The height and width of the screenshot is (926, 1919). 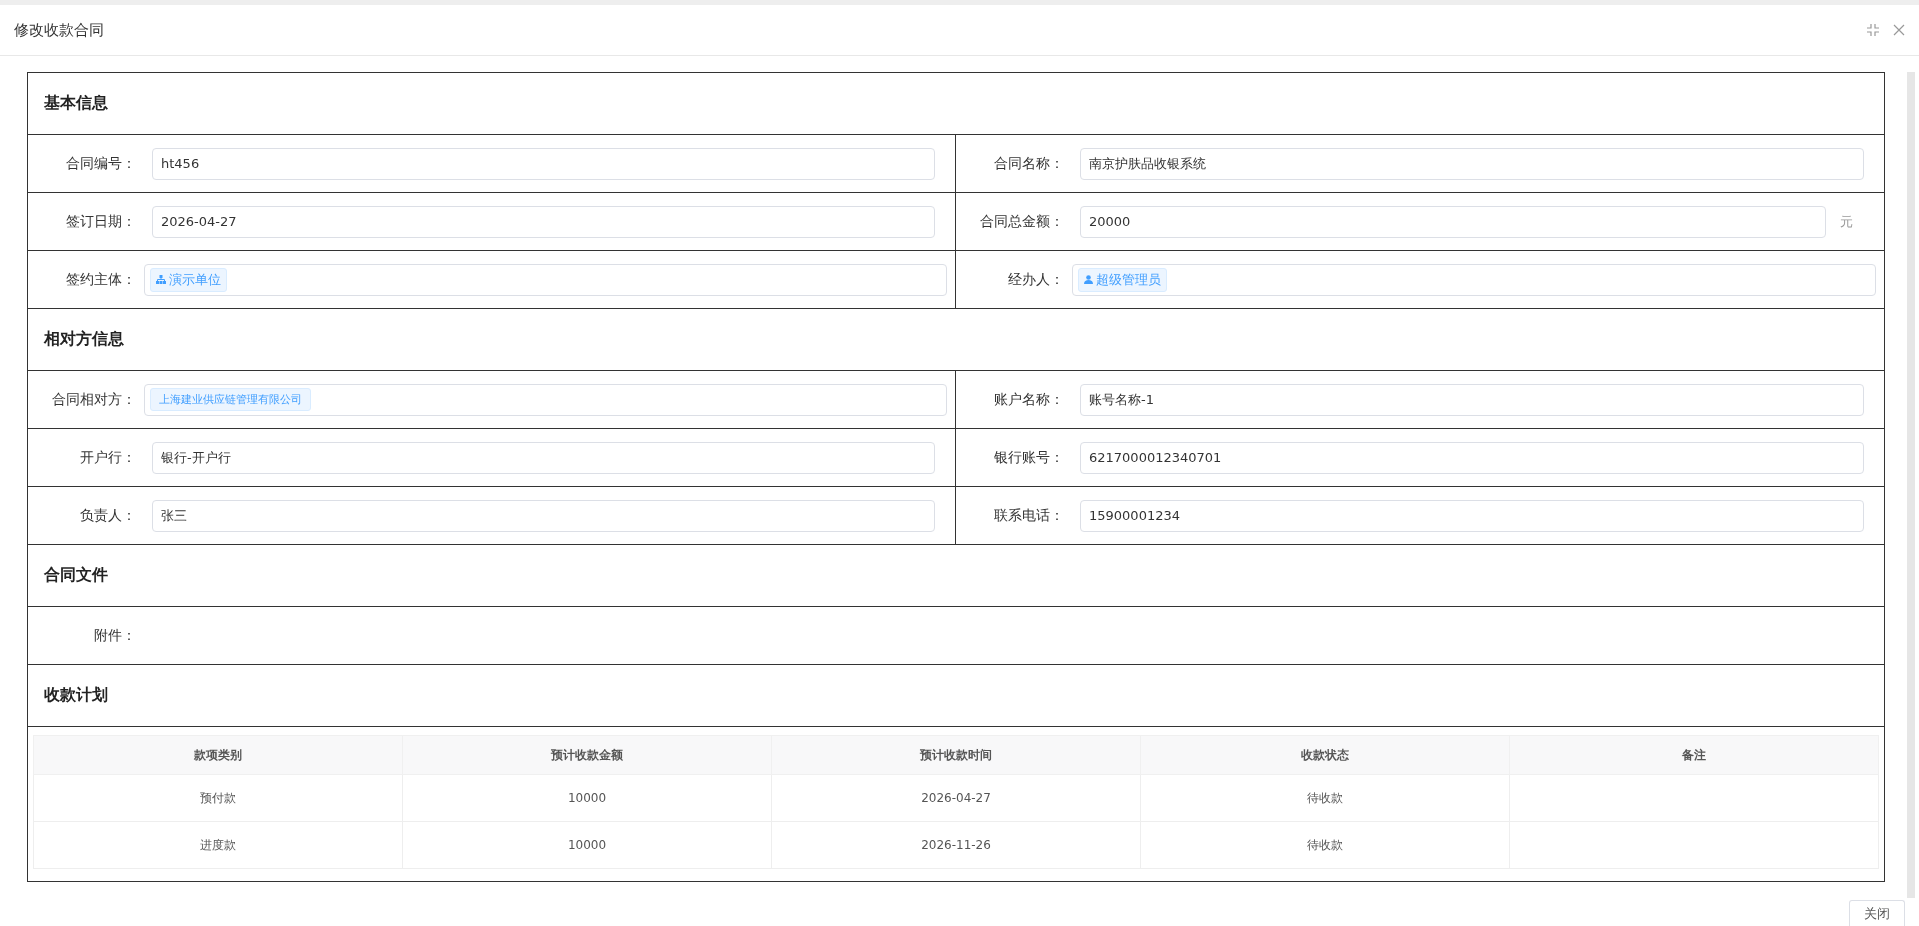 What do you see at coordinates (1028, 399) in the screenshot?
I see `field-label: 账户名称：` at bounding box center [1028, 399].